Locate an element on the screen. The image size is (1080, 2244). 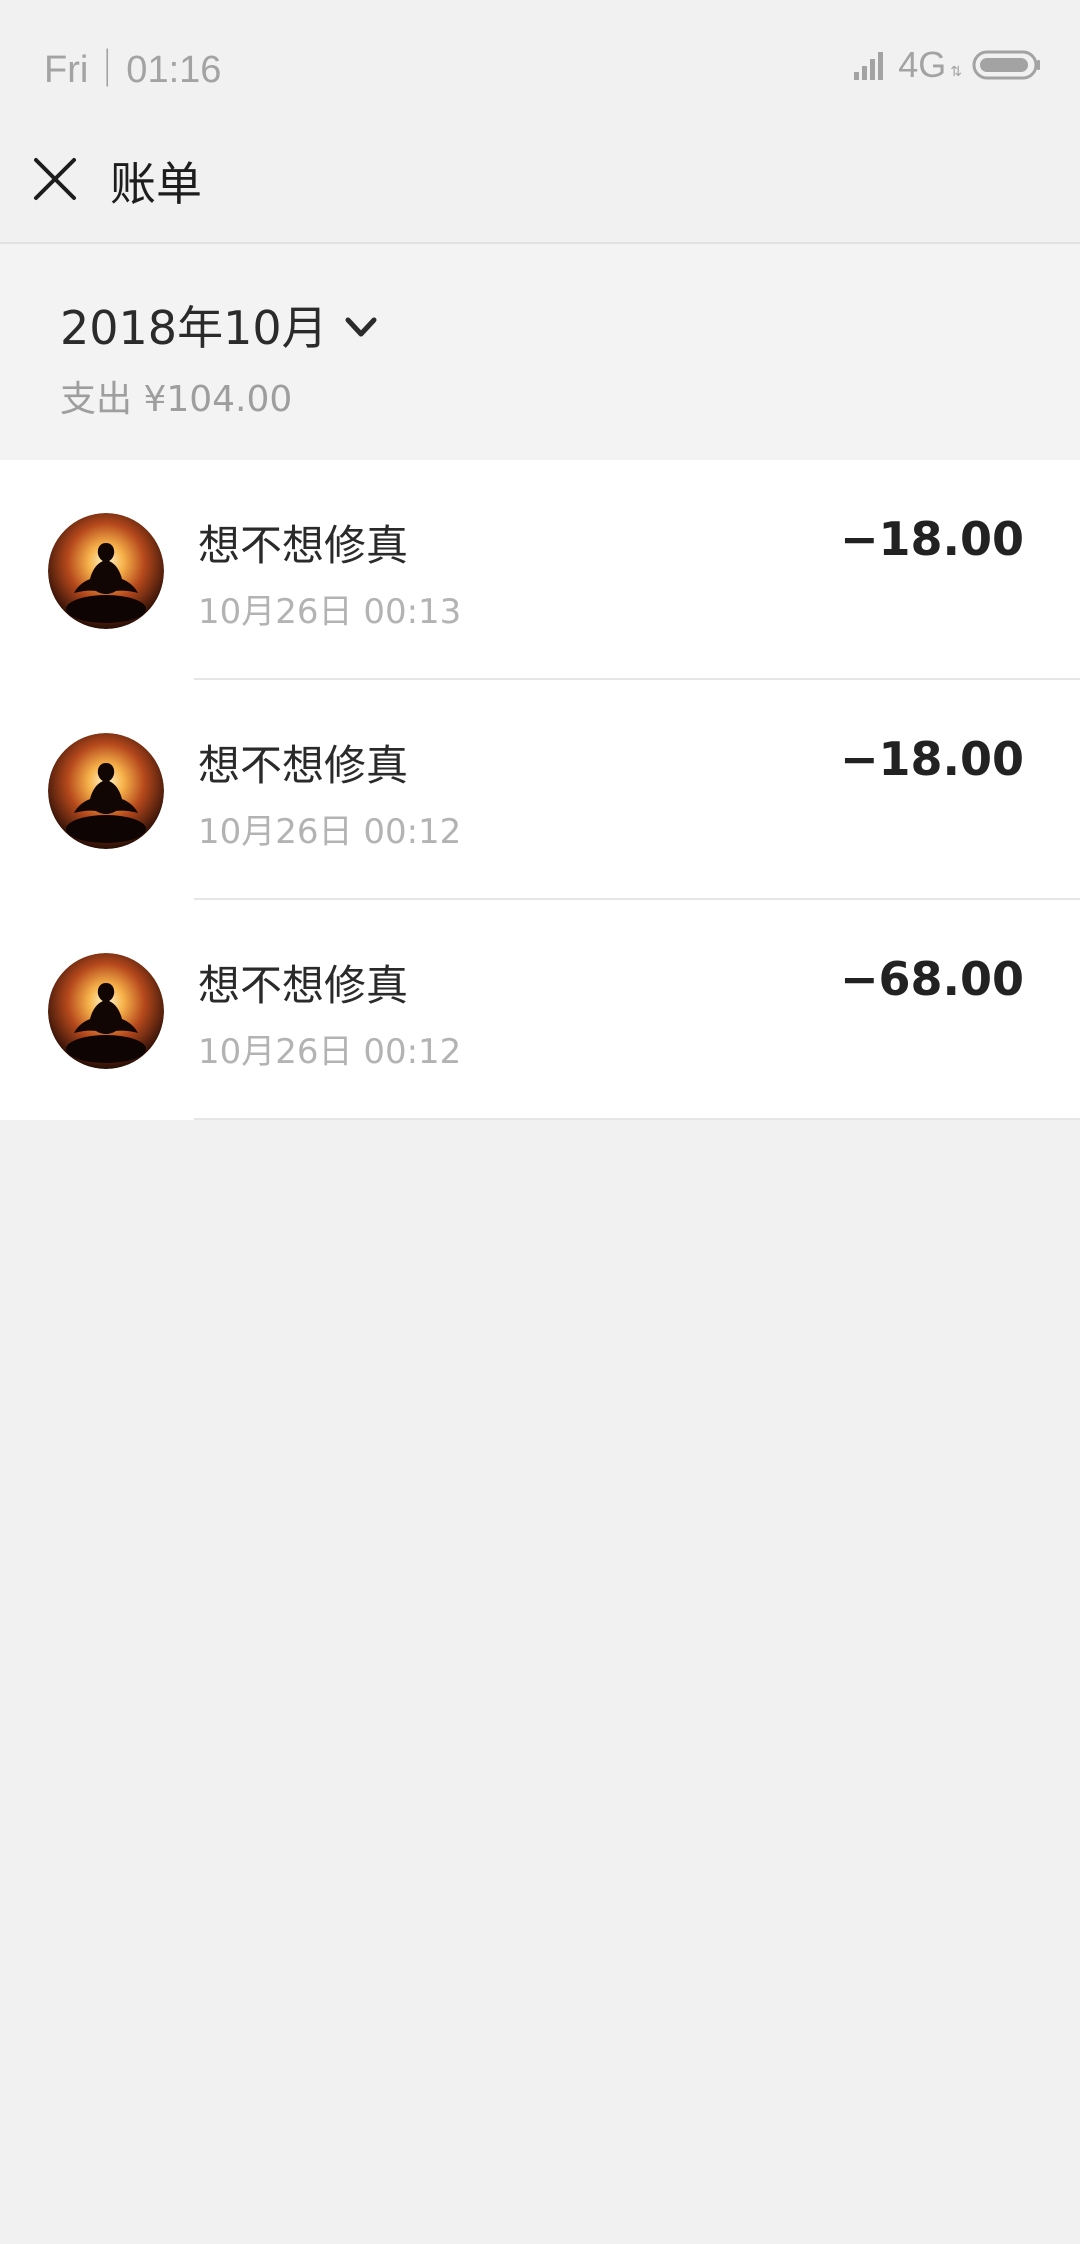
status-indicators: 4G ⇅ is located at coordinates (947, 65).